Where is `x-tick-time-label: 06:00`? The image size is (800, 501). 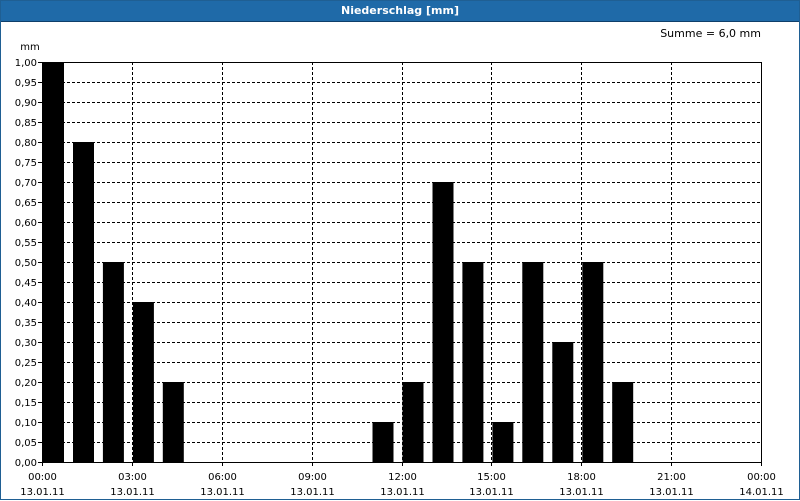
x-tick-time-label: 06:00 is located at coordinates (222, 477).